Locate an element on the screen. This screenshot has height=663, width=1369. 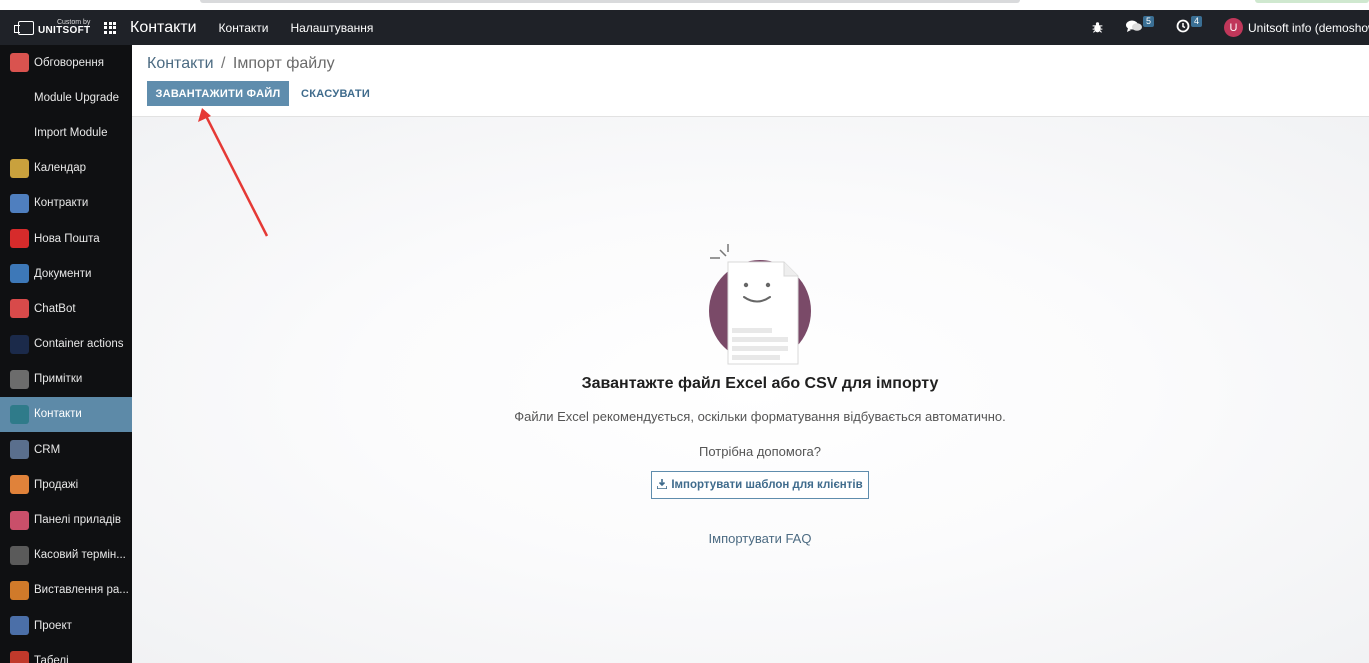
app-title: Контакти is located at coordinates (163, 27).